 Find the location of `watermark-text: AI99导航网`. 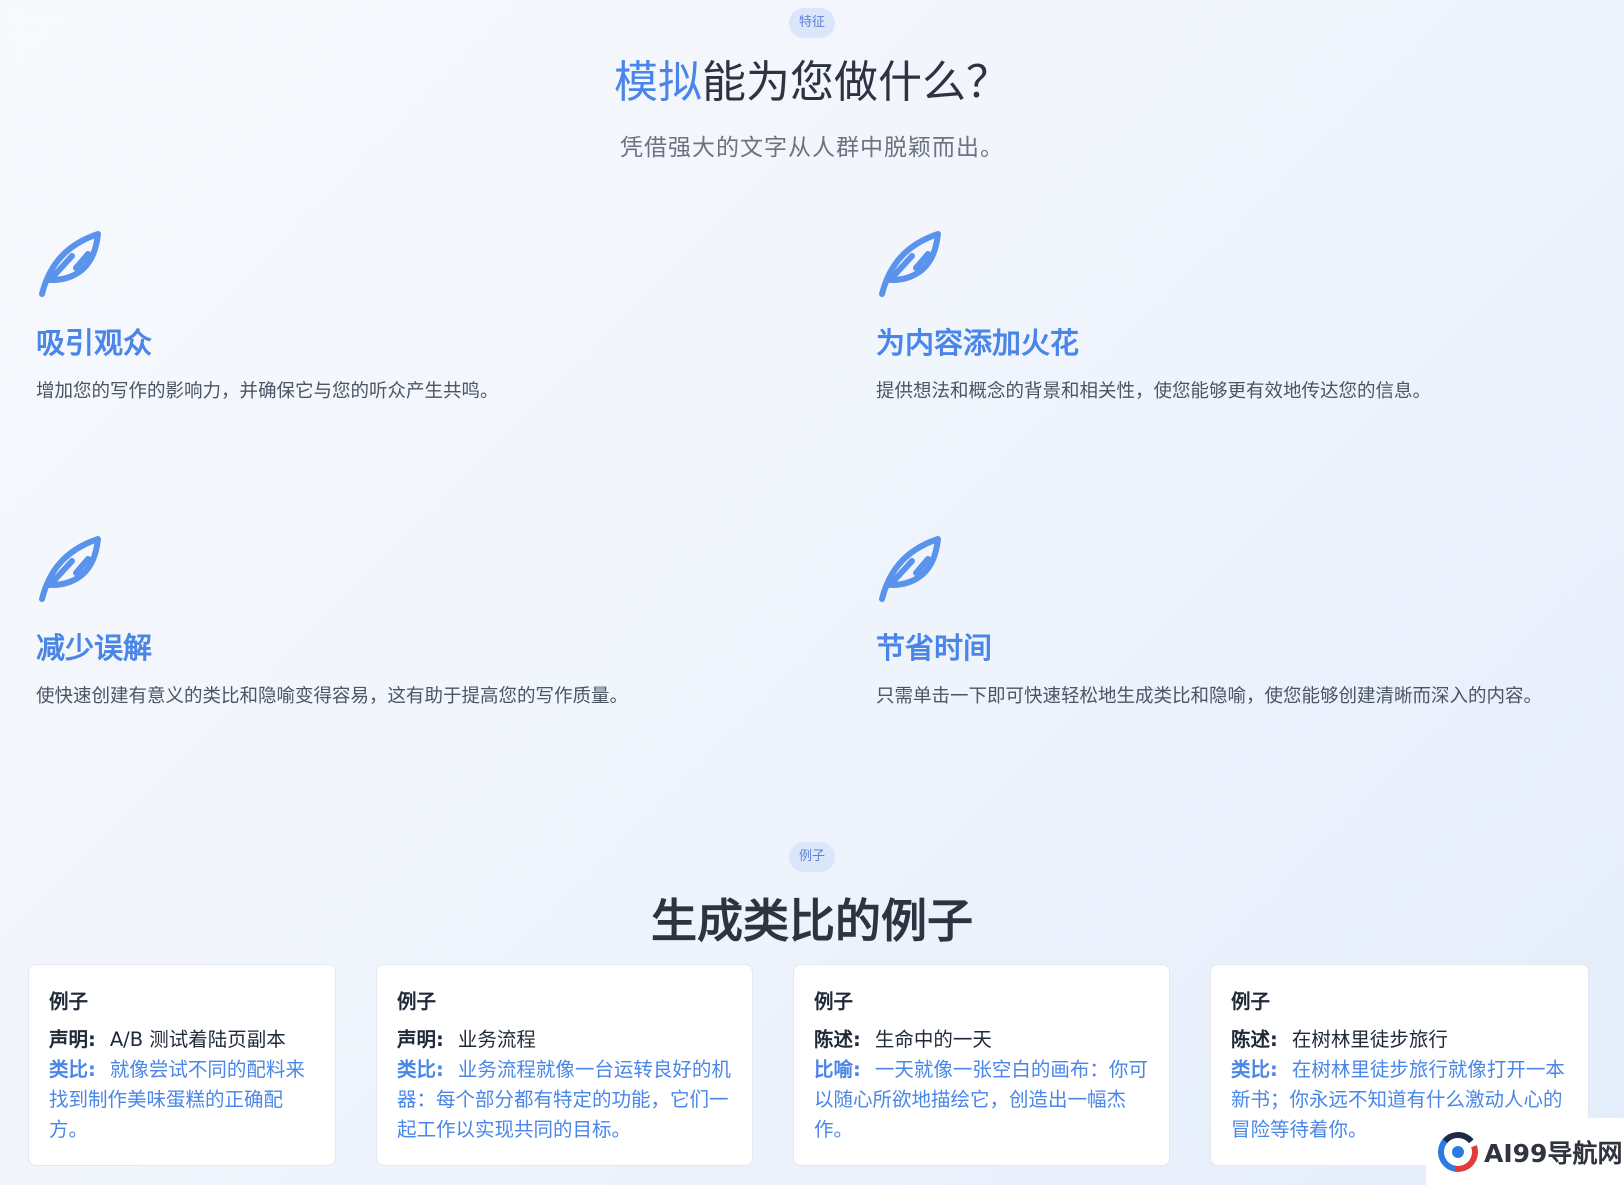

watermark-text: AI99导航网 is located at coordinates (1553, 1153).